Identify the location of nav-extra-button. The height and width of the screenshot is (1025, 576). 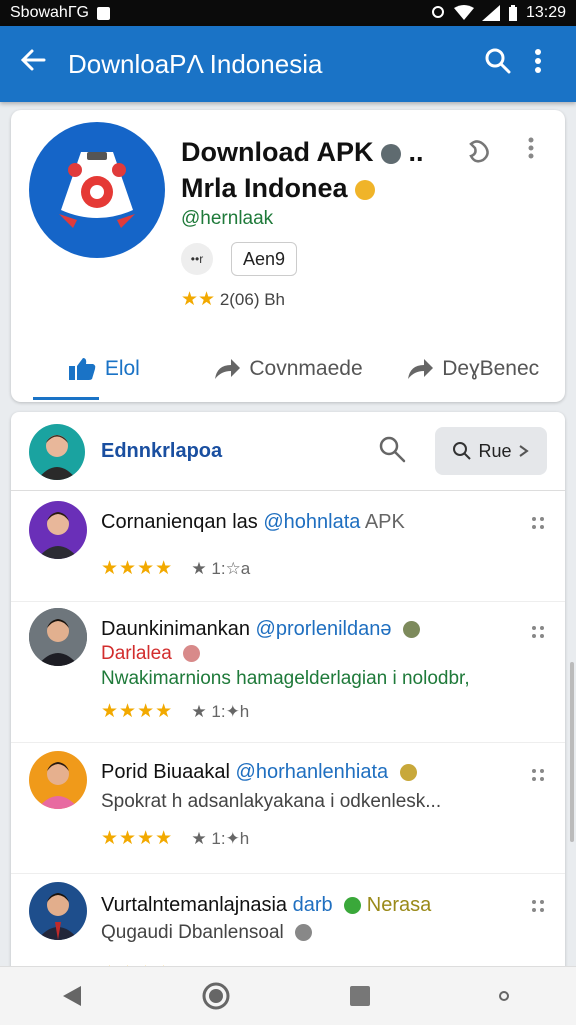
(504, 996).